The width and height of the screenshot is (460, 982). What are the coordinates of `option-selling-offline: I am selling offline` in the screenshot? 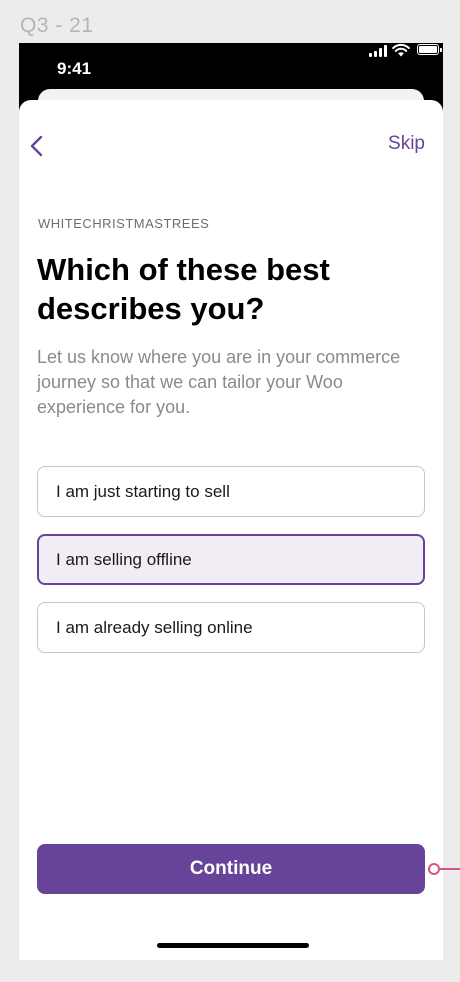 It's located at (231, 559).